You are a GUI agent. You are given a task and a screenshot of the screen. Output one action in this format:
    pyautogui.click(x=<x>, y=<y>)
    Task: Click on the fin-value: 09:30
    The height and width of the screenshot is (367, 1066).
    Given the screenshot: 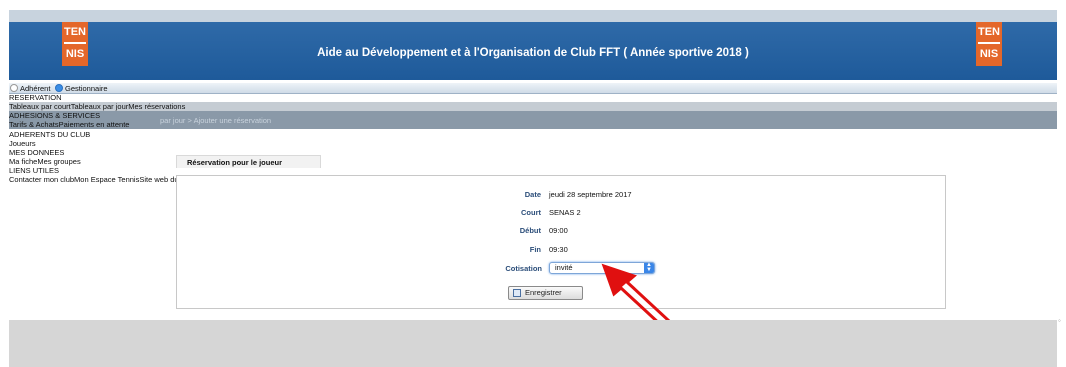 What is the action you would take?
    pyautogui.click(x=558, y=249)
    